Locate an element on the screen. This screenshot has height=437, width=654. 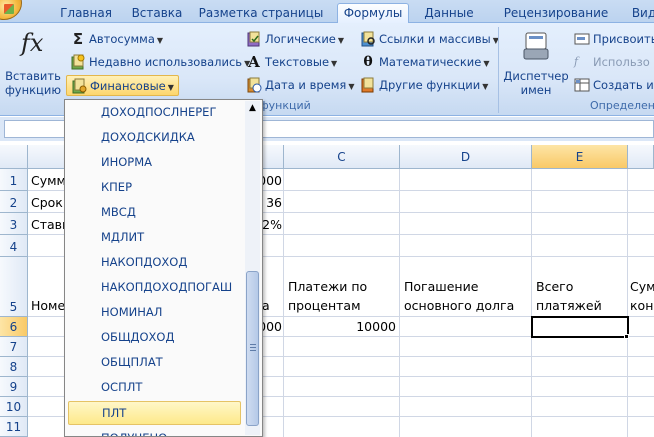
cell-e5-line1: Всего is located at coordinates (554, 287).